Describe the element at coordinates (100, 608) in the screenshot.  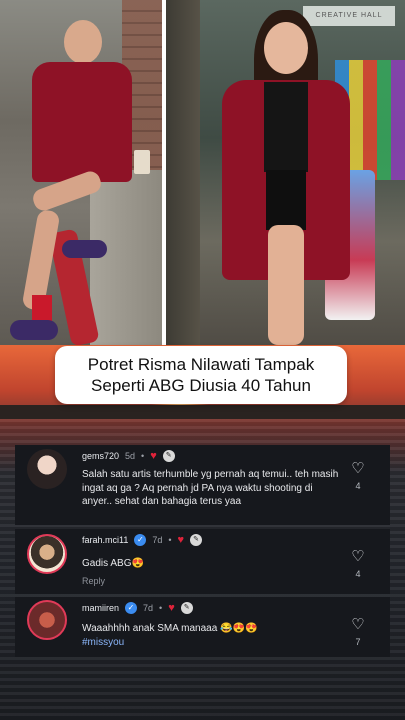
I see `username: mamiiren` at that location.